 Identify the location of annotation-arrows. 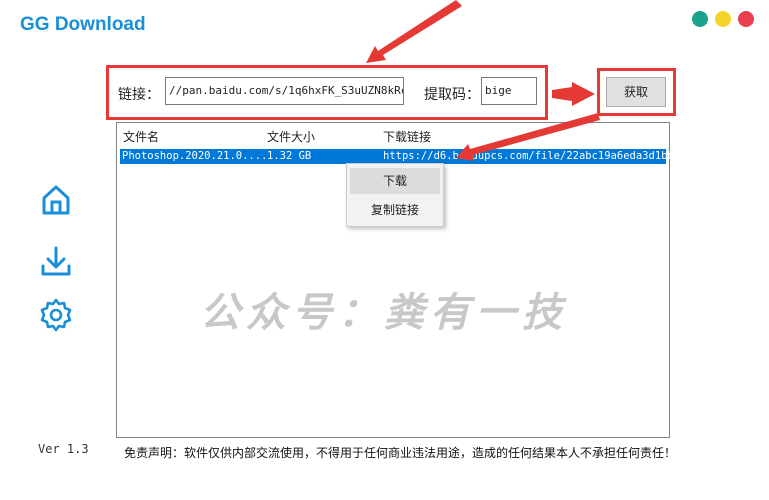
(483, 80).